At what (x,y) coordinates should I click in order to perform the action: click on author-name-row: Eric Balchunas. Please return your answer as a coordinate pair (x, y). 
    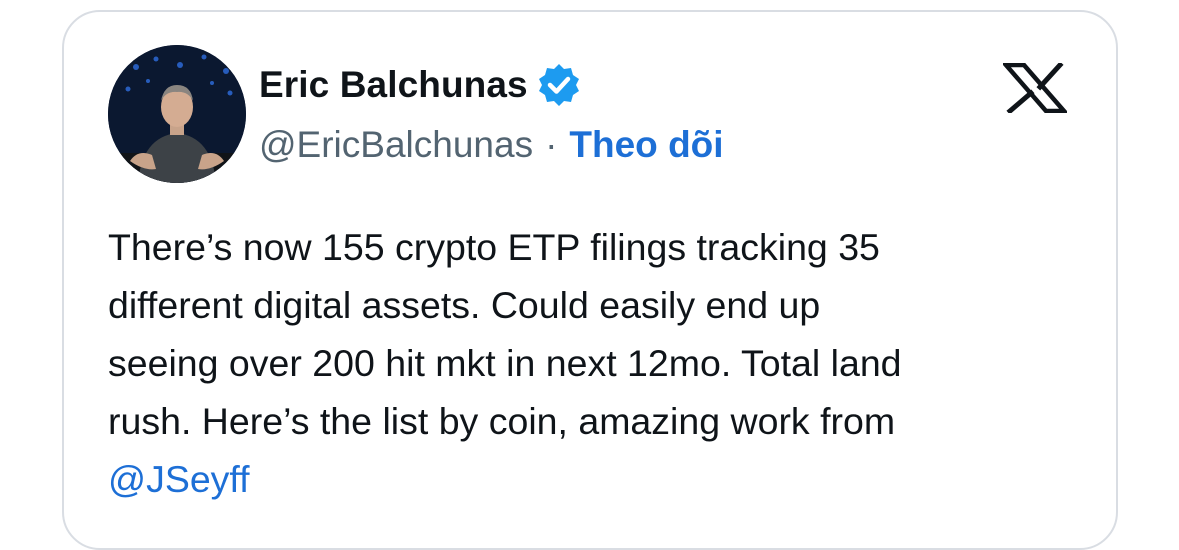
    Looking at the image, I should click on (420, 85).